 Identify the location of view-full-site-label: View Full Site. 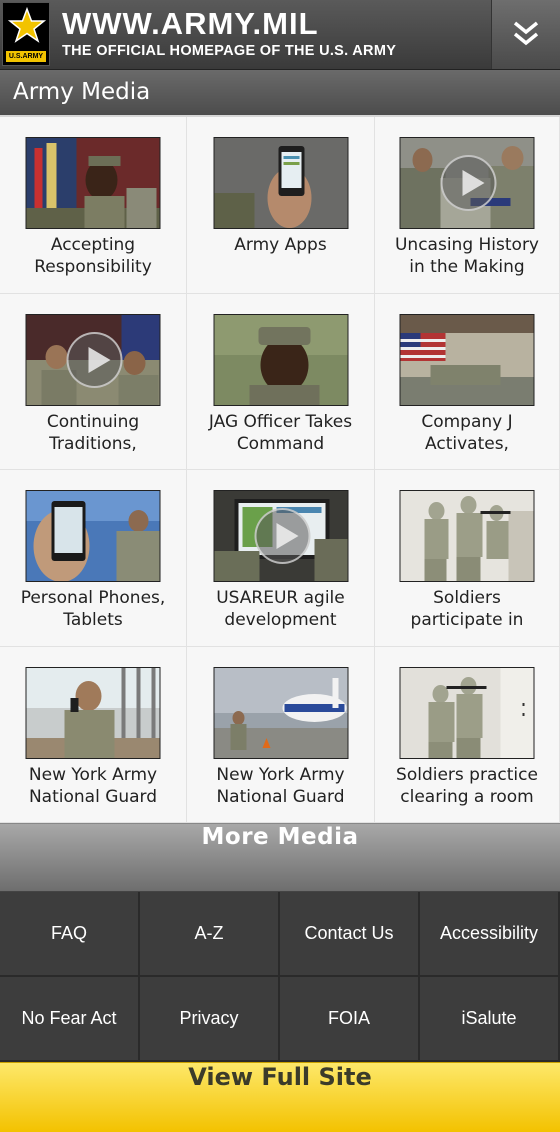
(280, 1077).